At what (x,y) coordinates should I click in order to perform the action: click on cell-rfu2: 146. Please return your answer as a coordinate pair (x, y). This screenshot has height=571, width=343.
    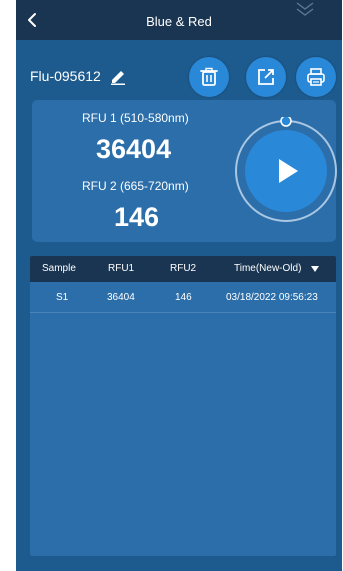
    Looking at the image, I should click on (183, 297).